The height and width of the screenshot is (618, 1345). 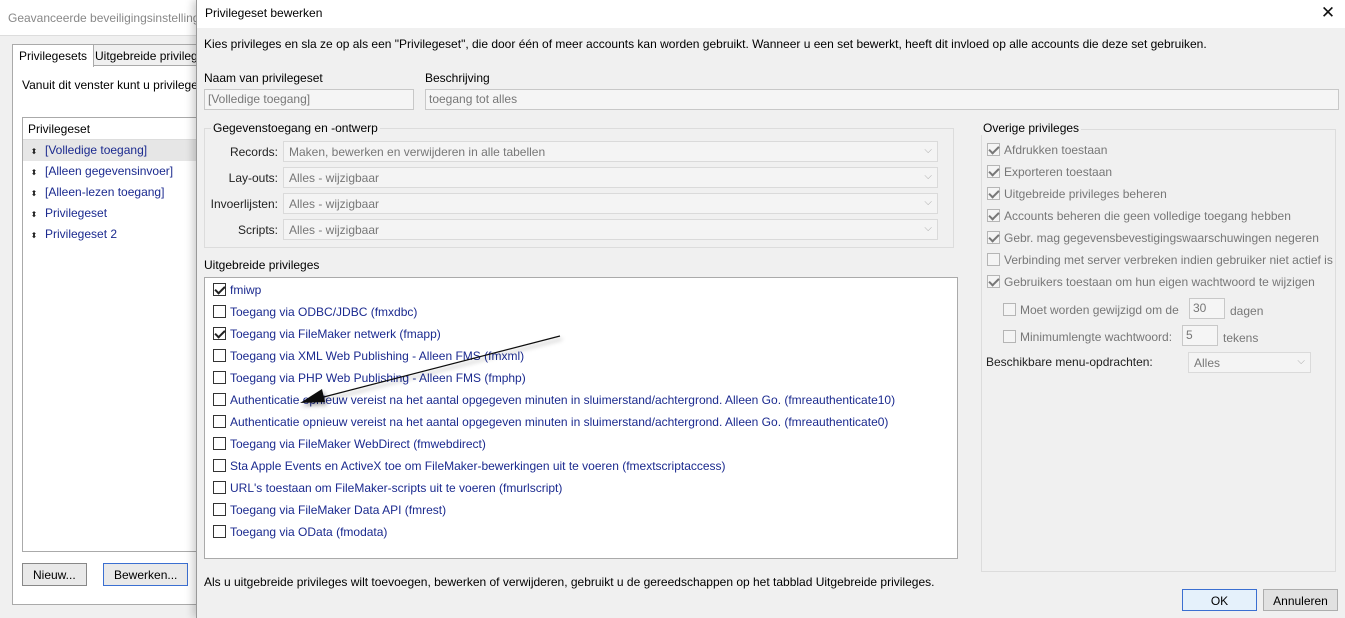 What do you see at coordinates (1300, 600) in the screenshot?
I see `cancel-button: Annuleren` at bounding box center [1300, 600].